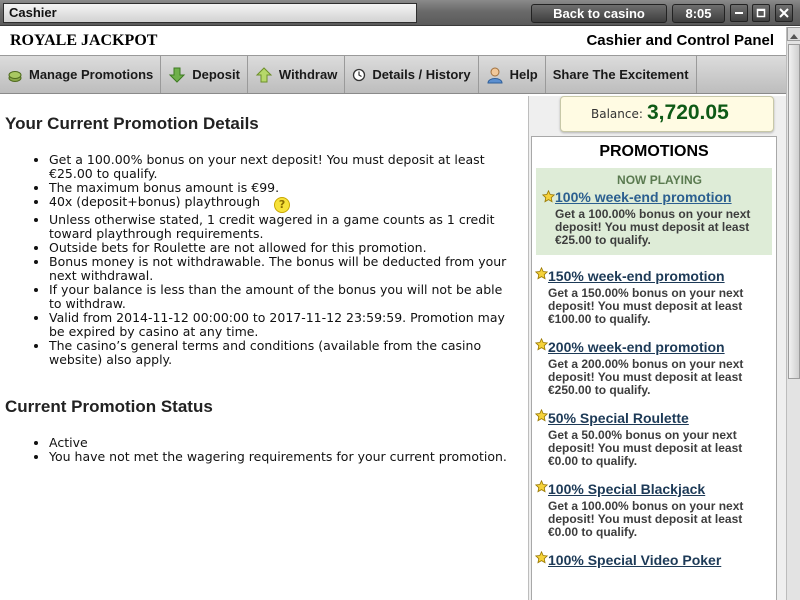 The image size is (800, 600). I want to click on clock-icon, so click(359, 74).